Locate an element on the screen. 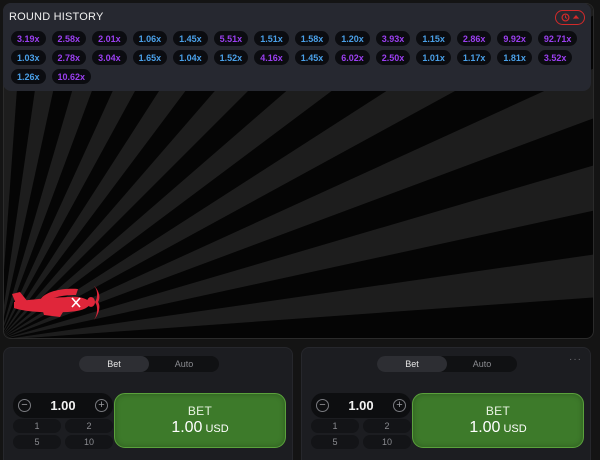 The height and width of the screenshot is (460, 600). bet-panel-1: Bet Auto − 1.00 + 1 2 5 10 BET 1.00 USD is located at coordinates (148, 403).